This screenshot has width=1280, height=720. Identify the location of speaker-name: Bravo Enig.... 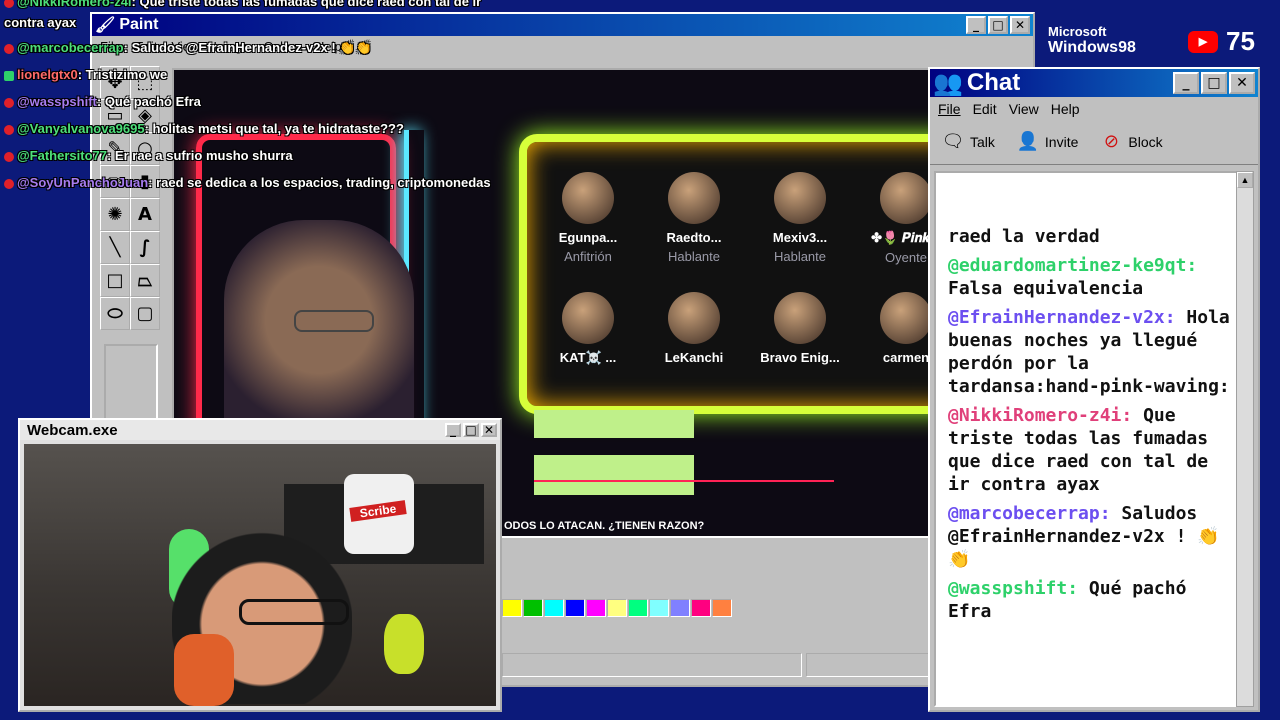
(800, 357).